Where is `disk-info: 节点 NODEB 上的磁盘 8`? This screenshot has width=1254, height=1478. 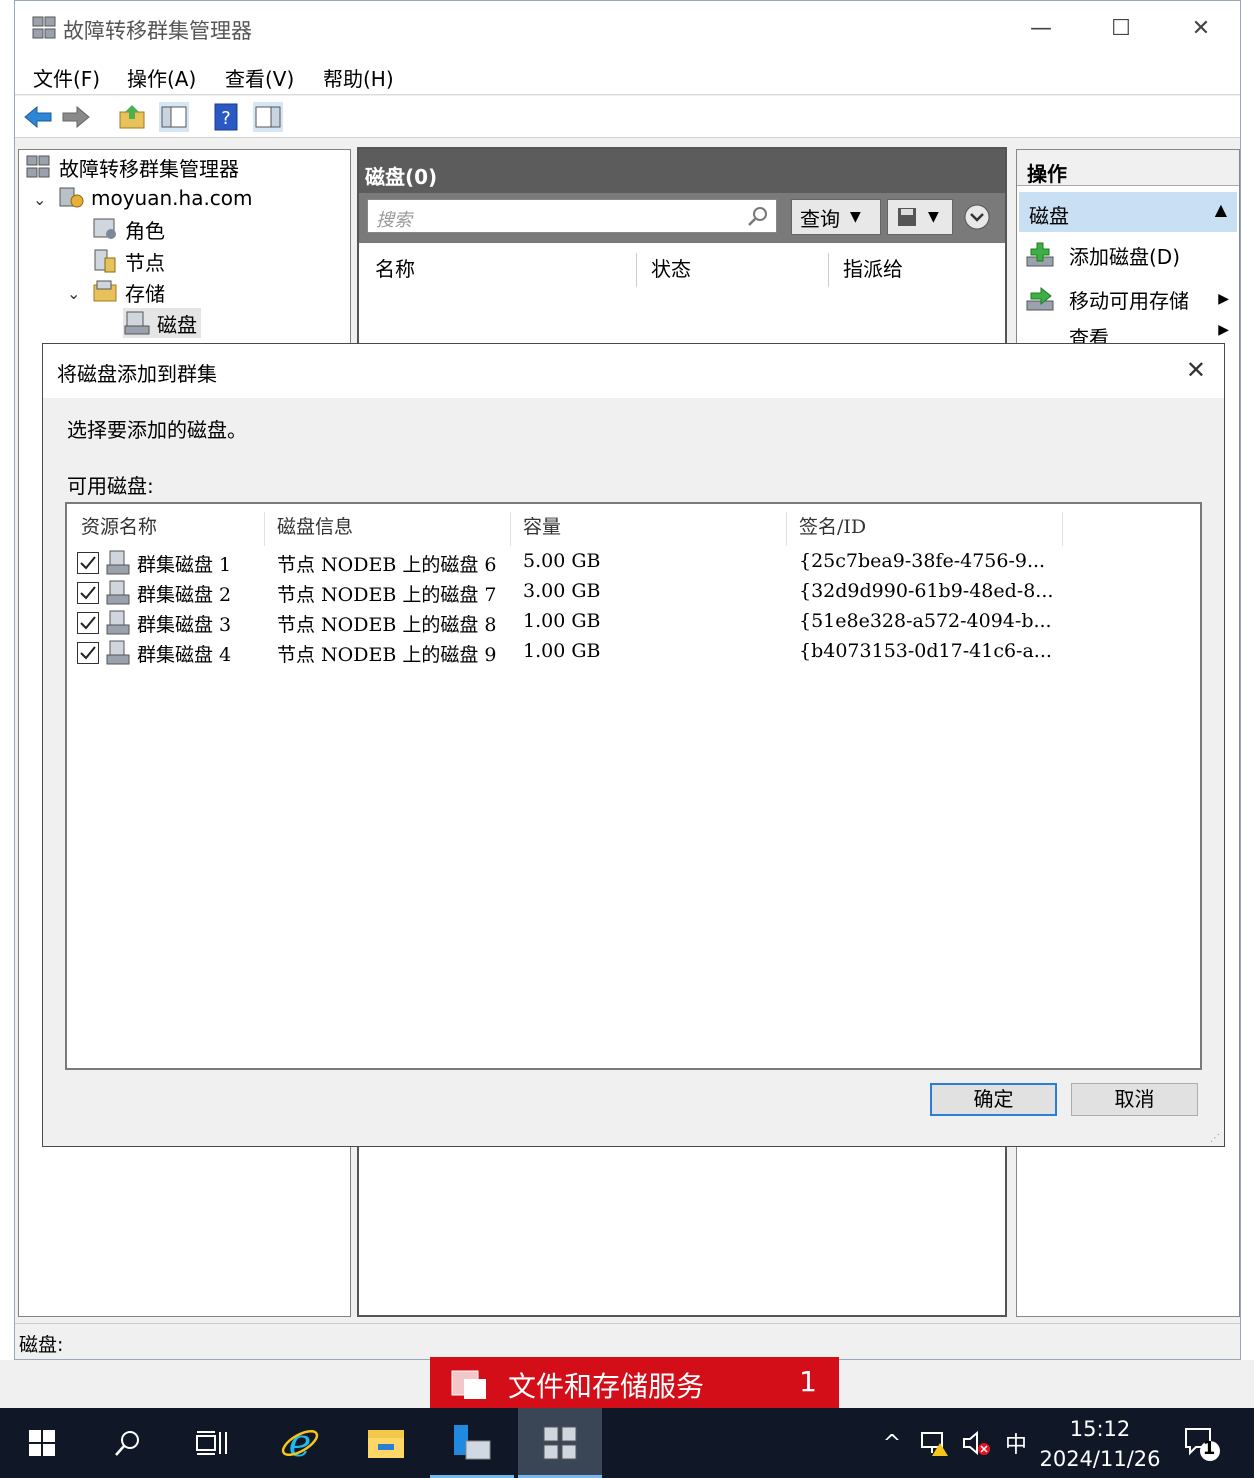 disk-info: 节点 NODEB 上的磁盘 8 is located at coordinates (387, 625).